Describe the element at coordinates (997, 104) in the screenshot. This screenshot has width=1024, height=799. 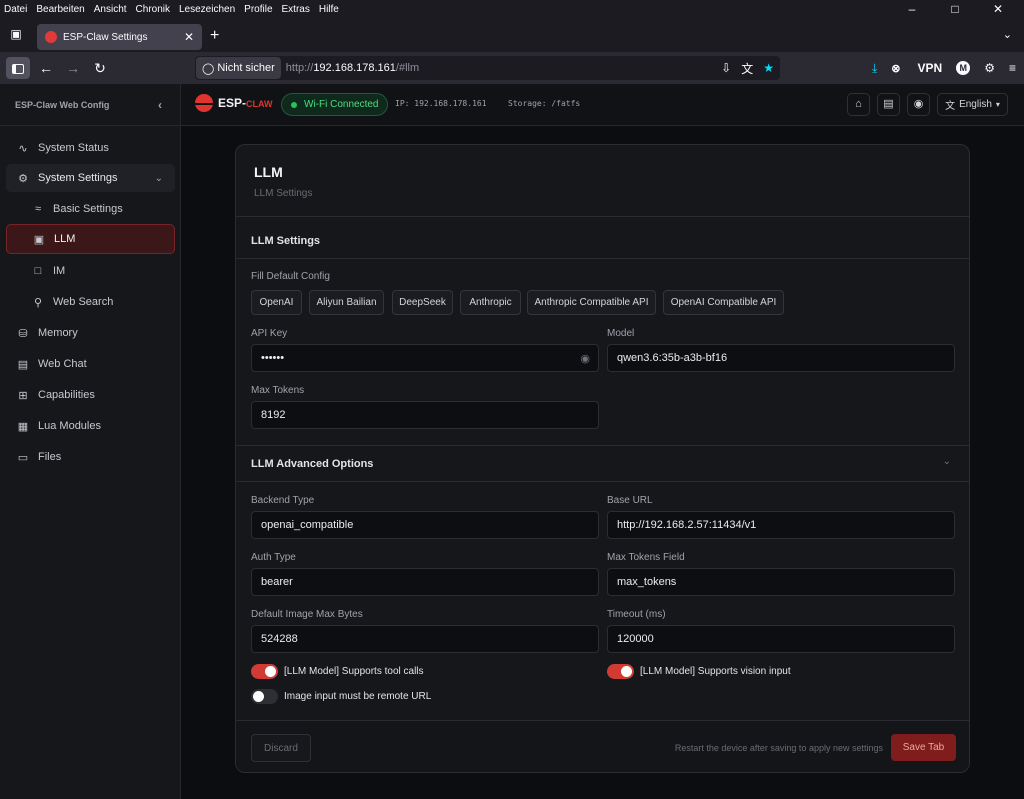
I see `chevron-down-icon: ▾` at that location.